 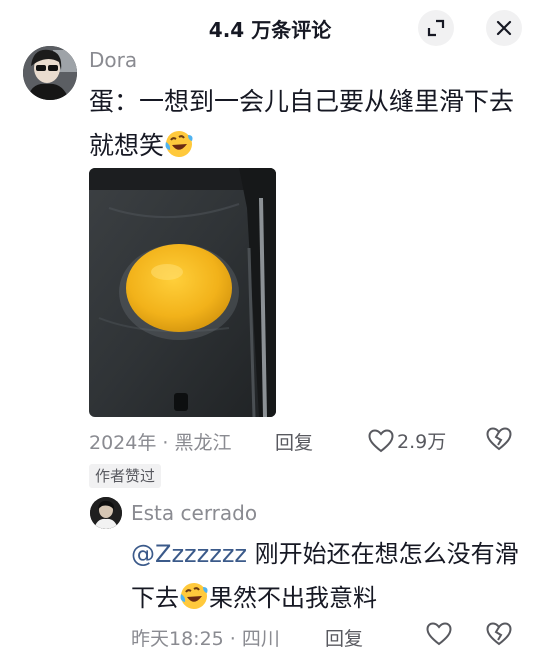 I want to click on avatar-photo-icon, so click(x=50, y=73).